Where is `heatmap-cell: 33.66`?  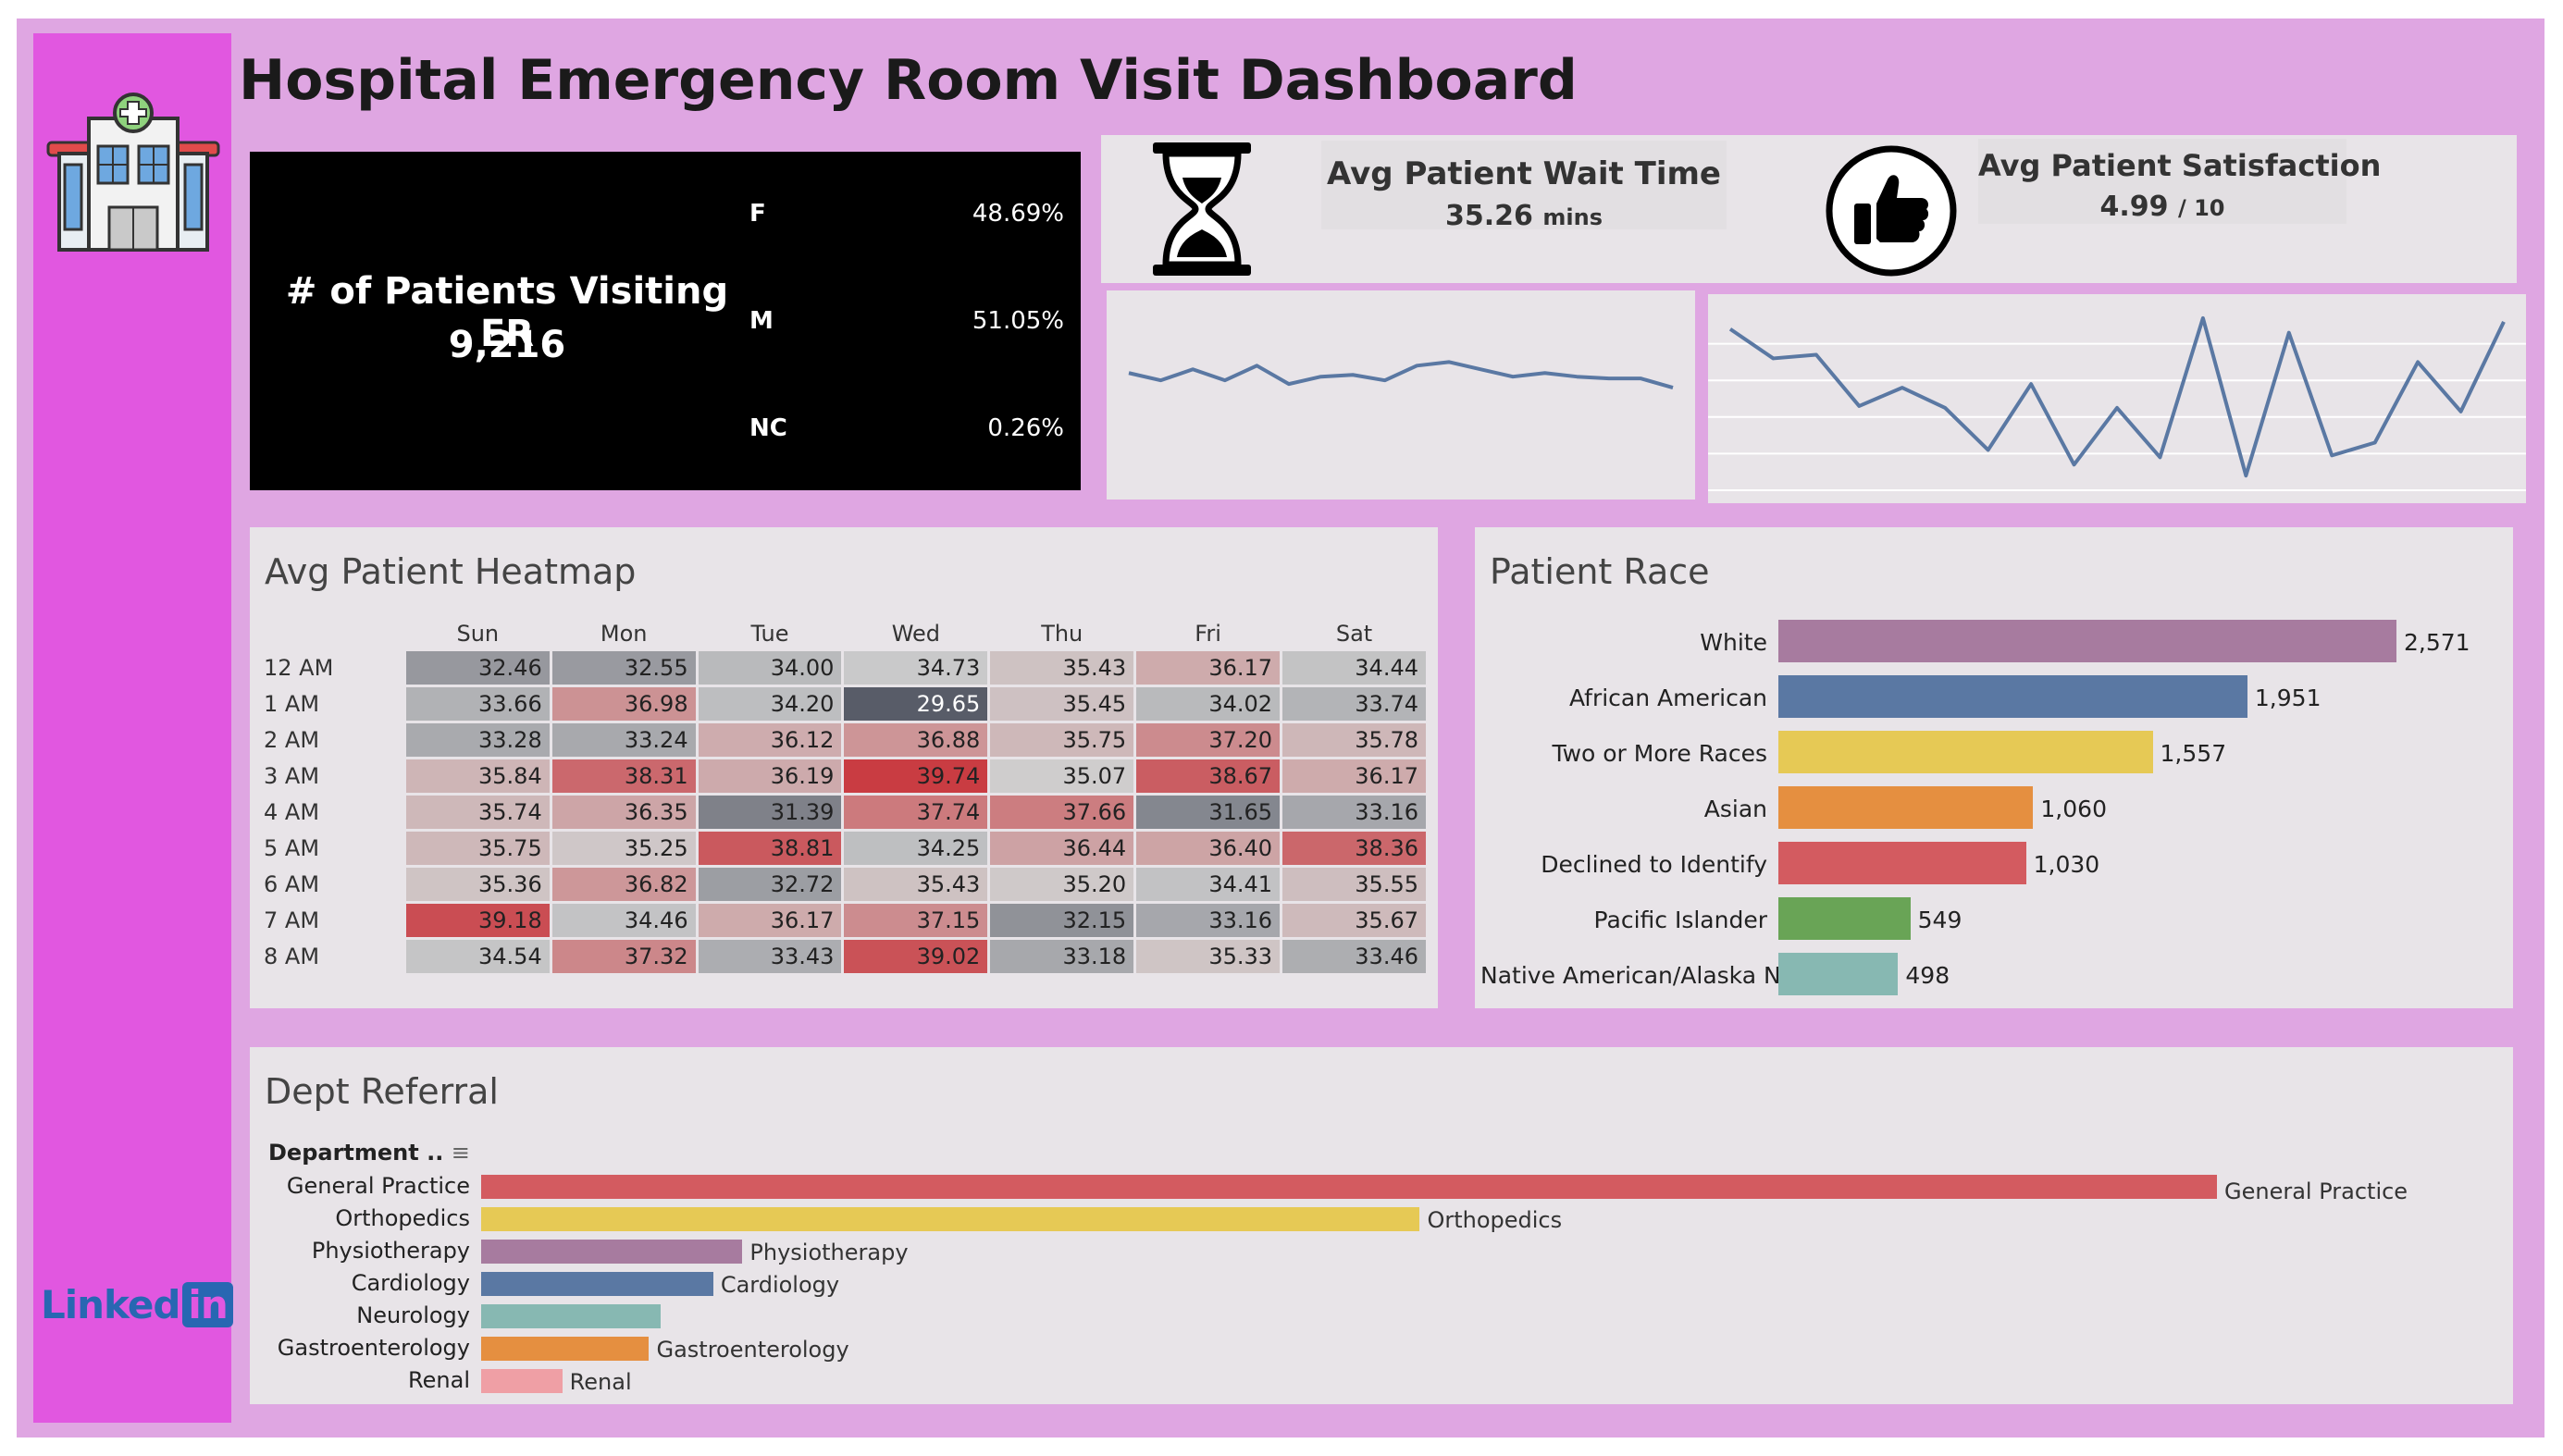 heatmap-cell: 33.66 is located at coordinates (478, 704).